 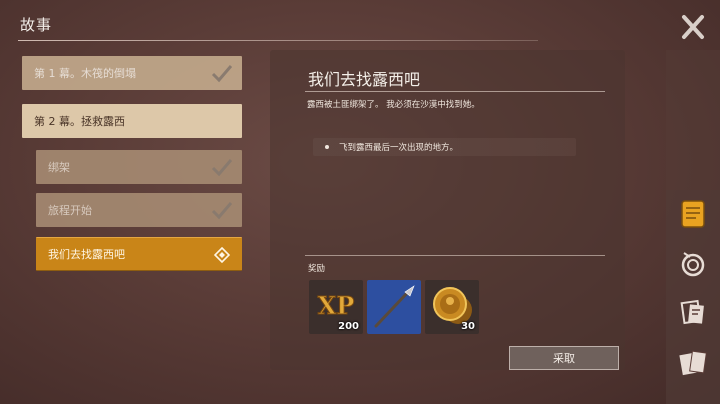 I want to click on reward-count: 200, so click(x=348, y=326).